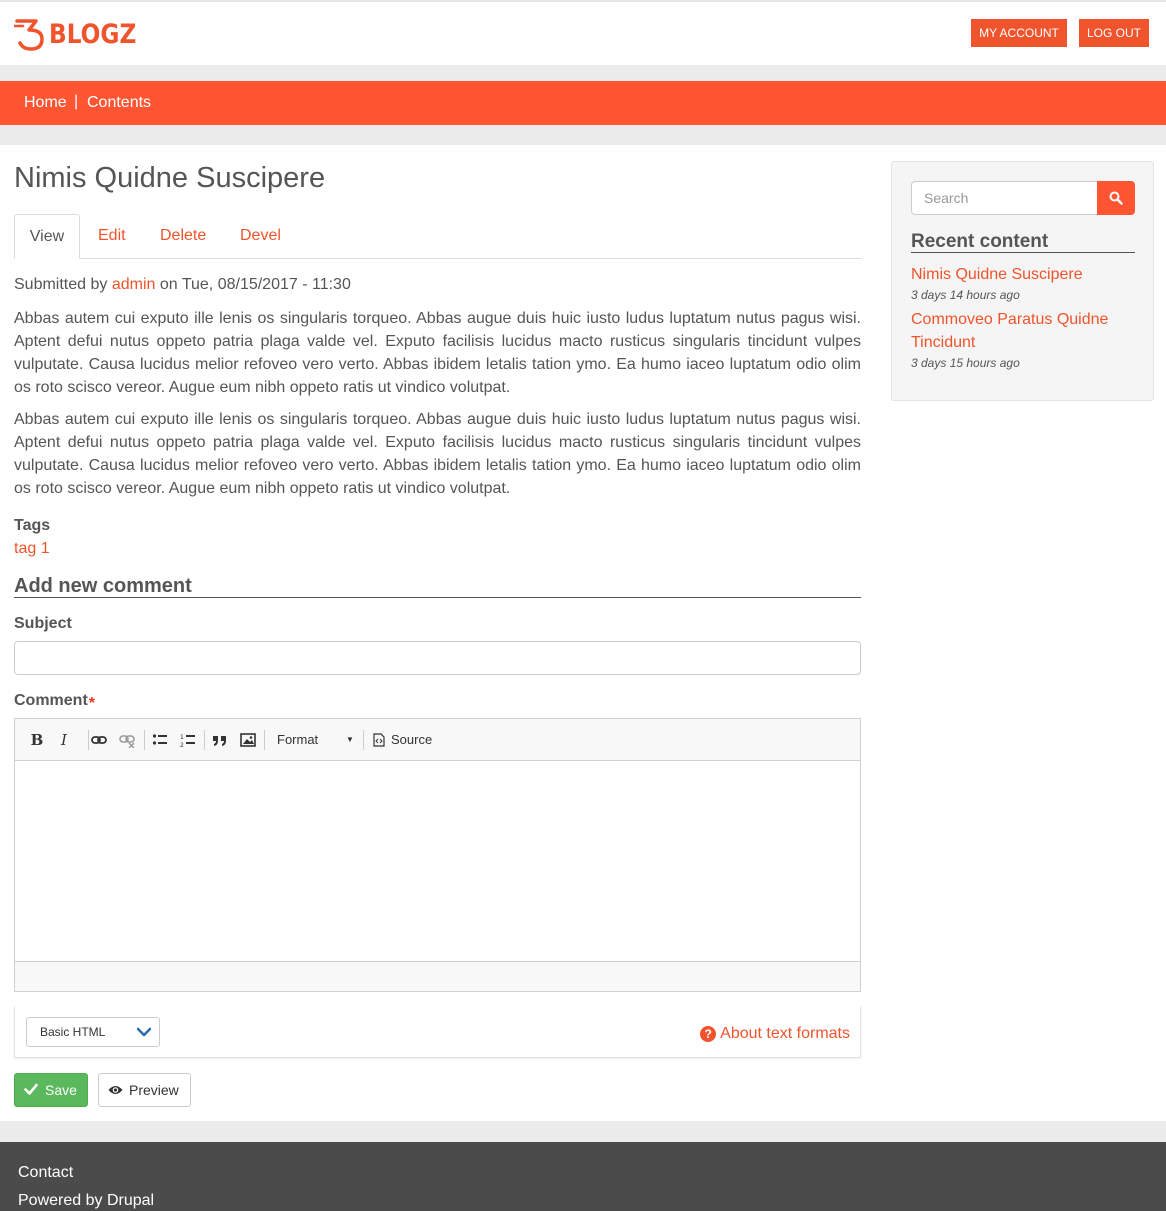  What do you see at coordinates (1114, 33) in the screenshot?
I see `logout-button: LOG OUT` at bounding box center [1114, 33].